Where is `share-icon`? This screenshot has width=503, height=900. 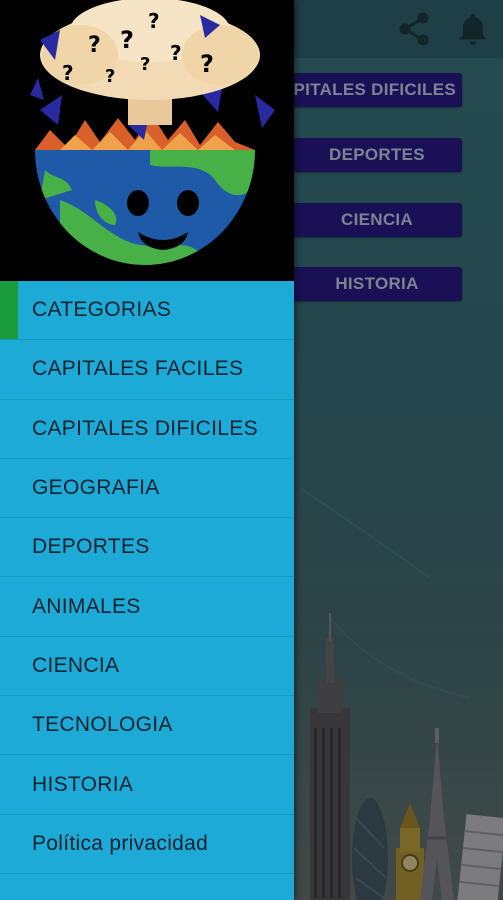
share-icon is located at coordinates (414, 29).